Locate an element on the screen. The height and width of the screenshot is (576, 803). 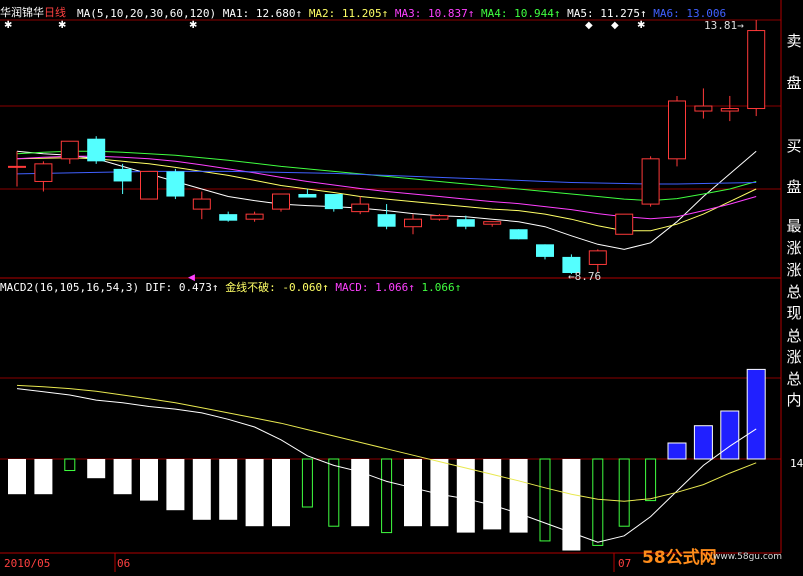
signal-marker-5: ✱ is located at coordinates (641, 25).